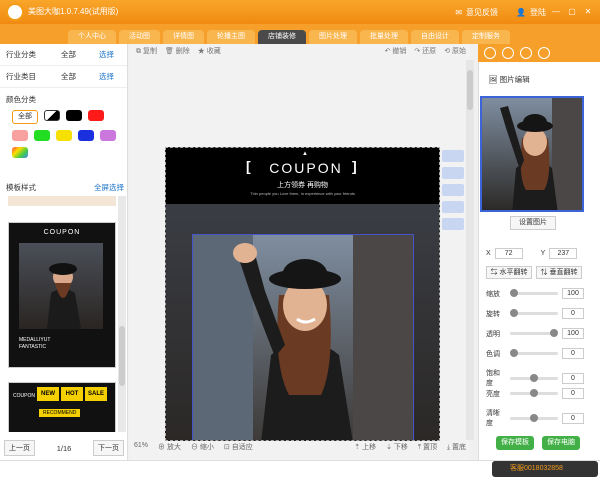  What do you see at coordinates (563, 253) in the screenshot?
I see `y-input: 237` at bounding box center [563, 253].